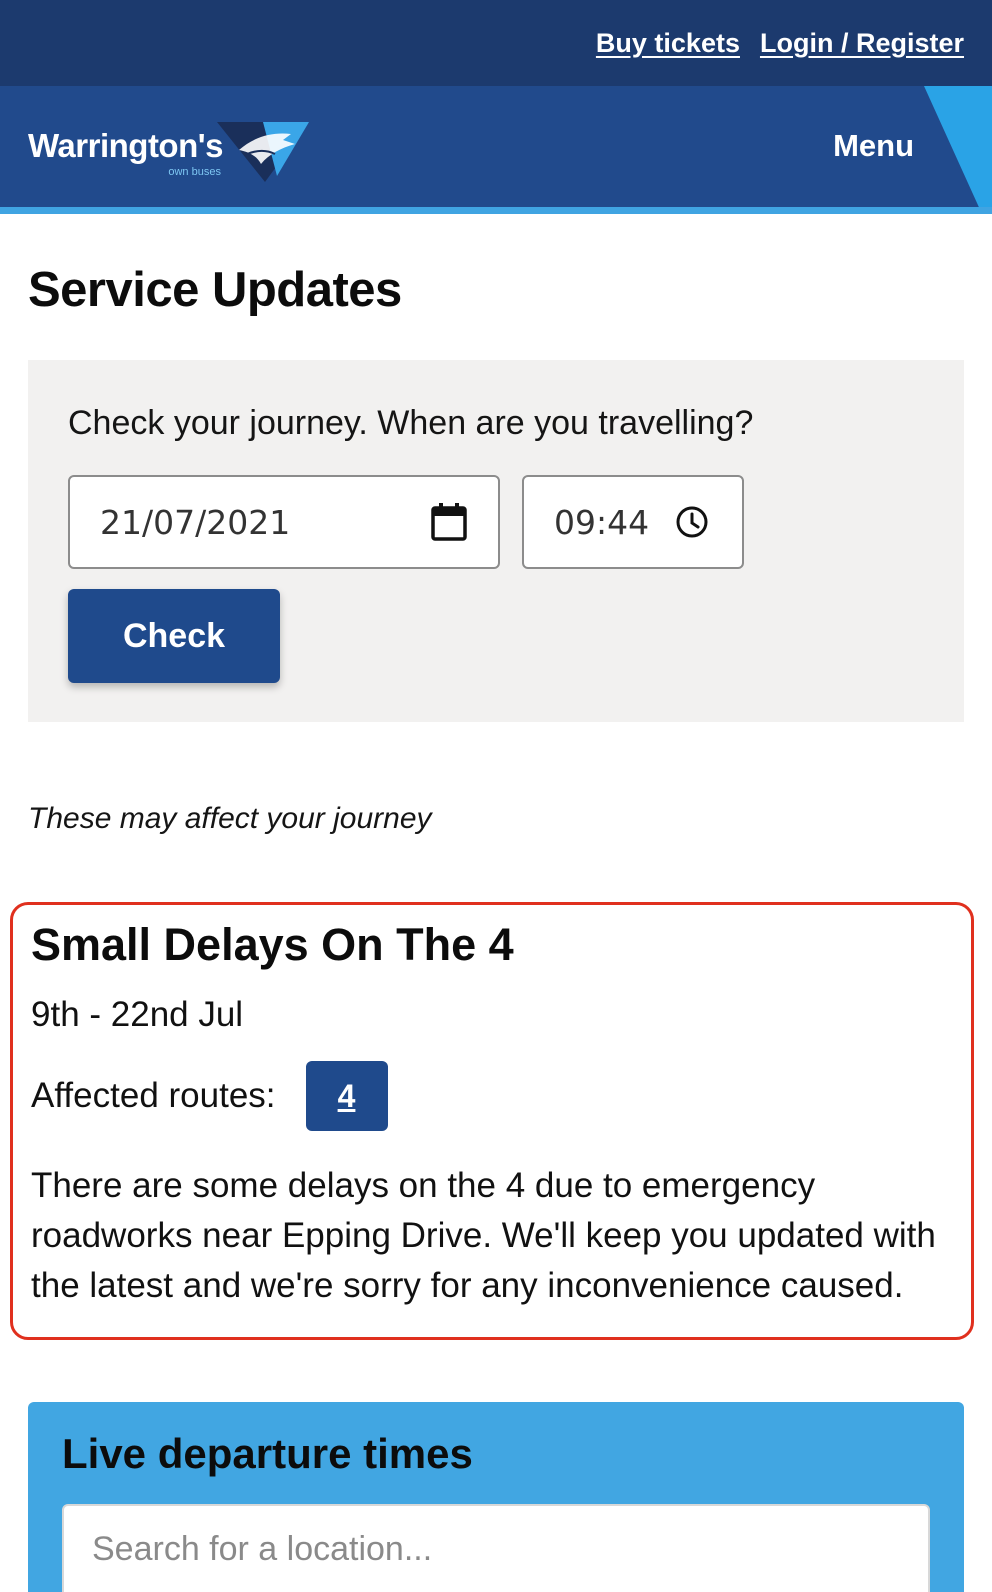 This screenshot has height=1592, width=992. Describe the element at coordinates (668, 43) in the screenshot. I see `buy-tickets-link: Buy tickets` at that location.